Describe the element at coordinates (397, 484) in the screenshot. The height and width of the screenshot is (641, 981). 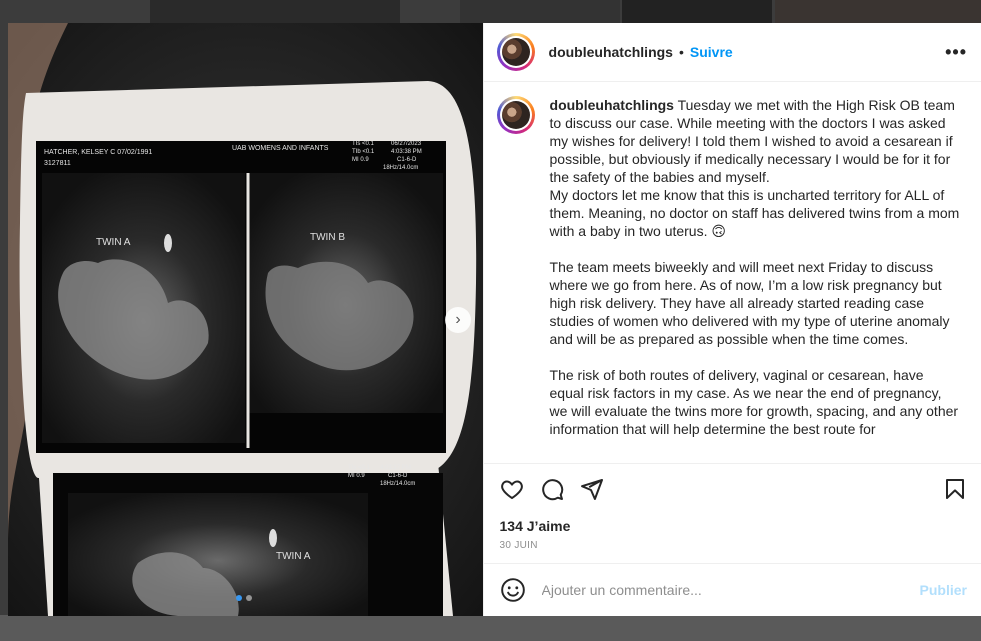
I see `bottom-freq-label: 18Hz/14.0cm` at that location.